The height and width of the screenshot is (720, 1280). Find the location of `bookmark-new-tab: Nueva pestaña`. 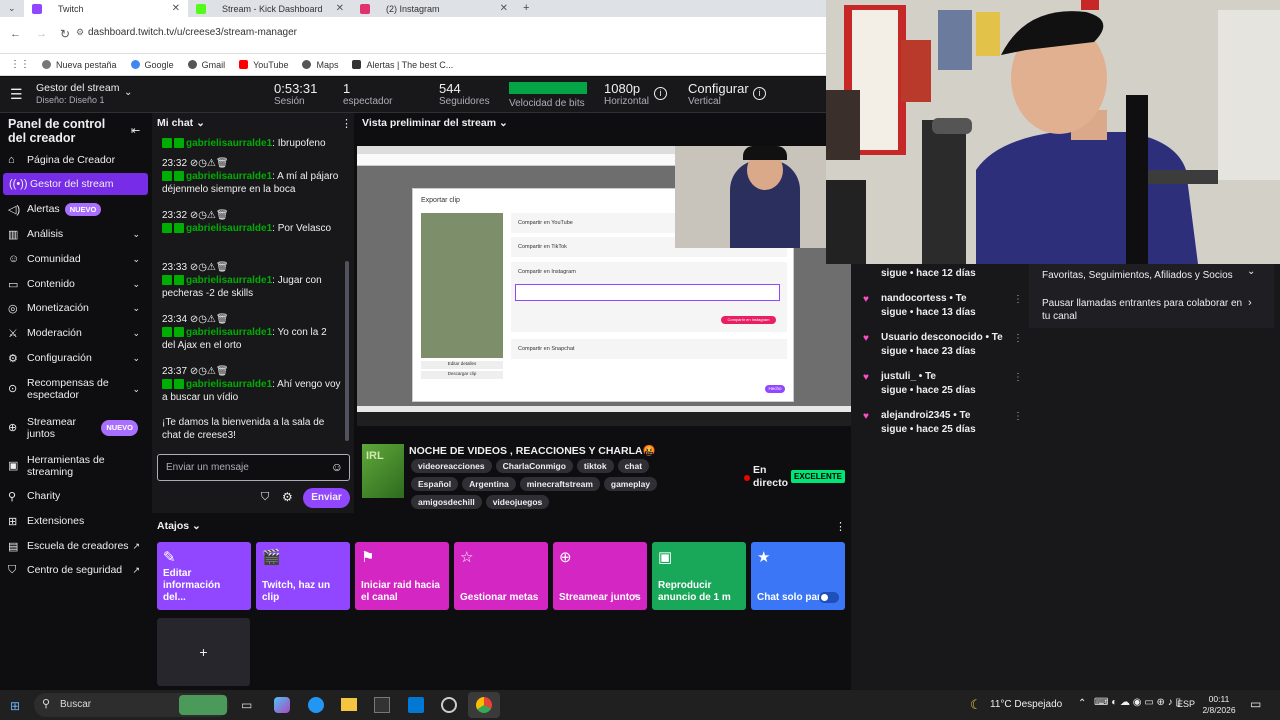

bookmark-new-tab: Nueva pestaña is located at coordinates (79, 65).